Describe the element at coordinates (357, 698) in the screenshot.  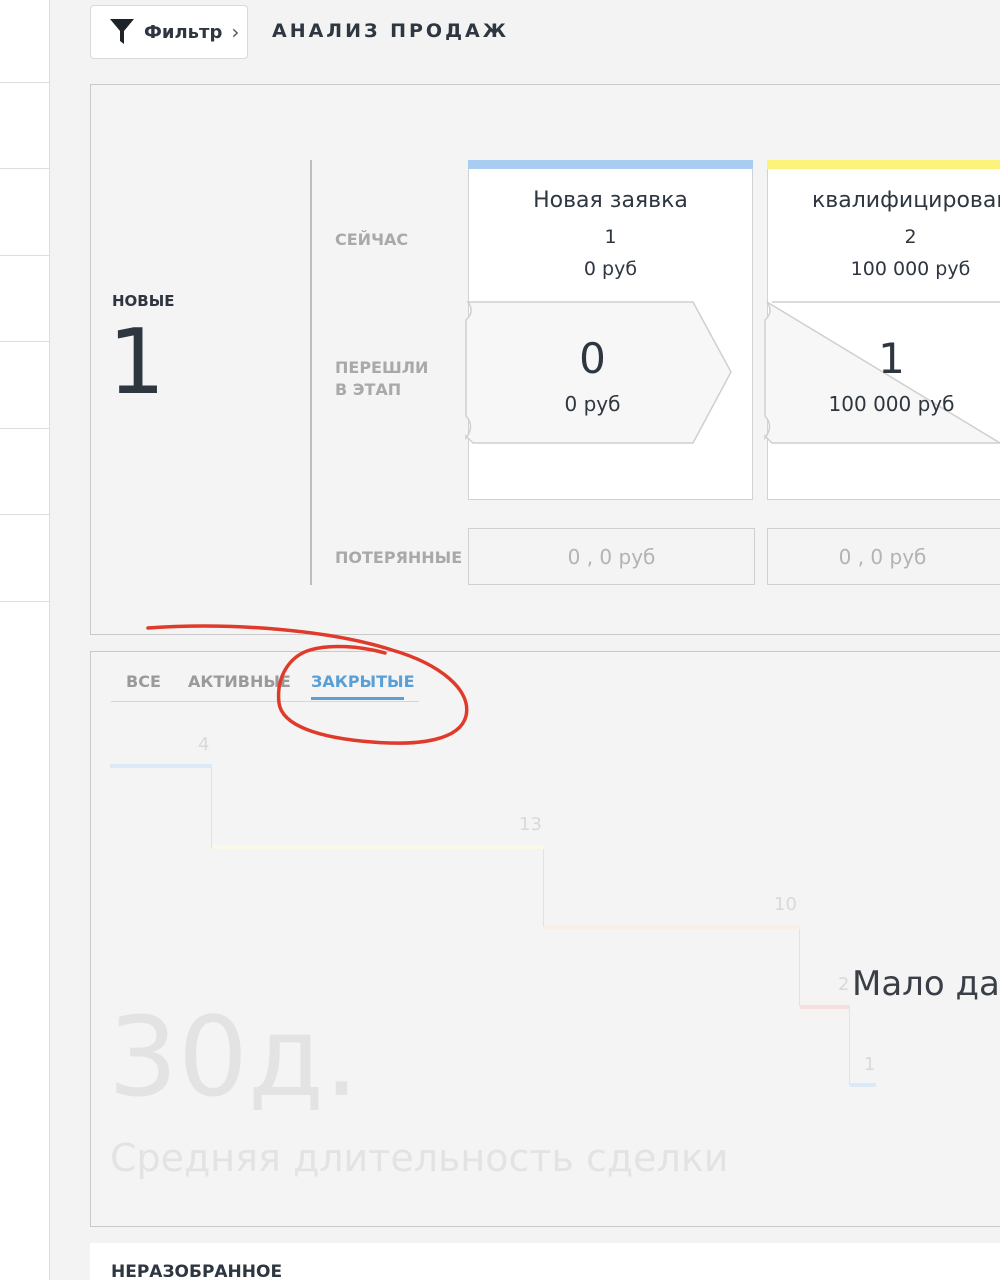
I see `tab-active-indicator` at that location.